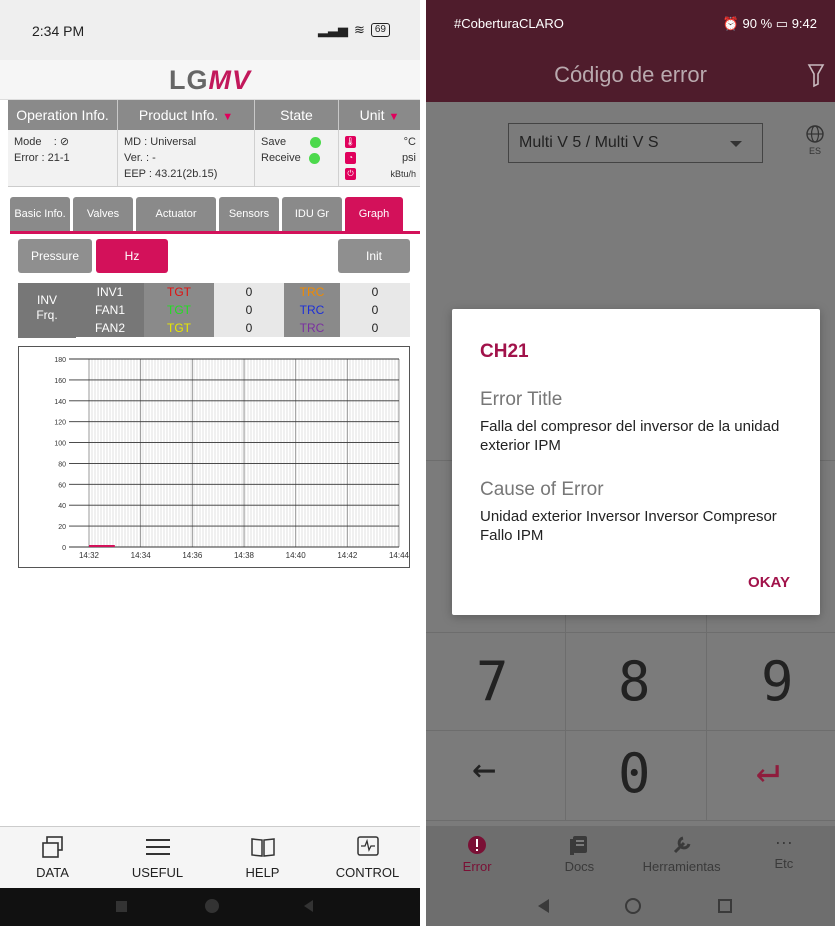  Describe the element at coordinates (380, 30) in the screenshot. I see `battery-icon: 69` at that location.